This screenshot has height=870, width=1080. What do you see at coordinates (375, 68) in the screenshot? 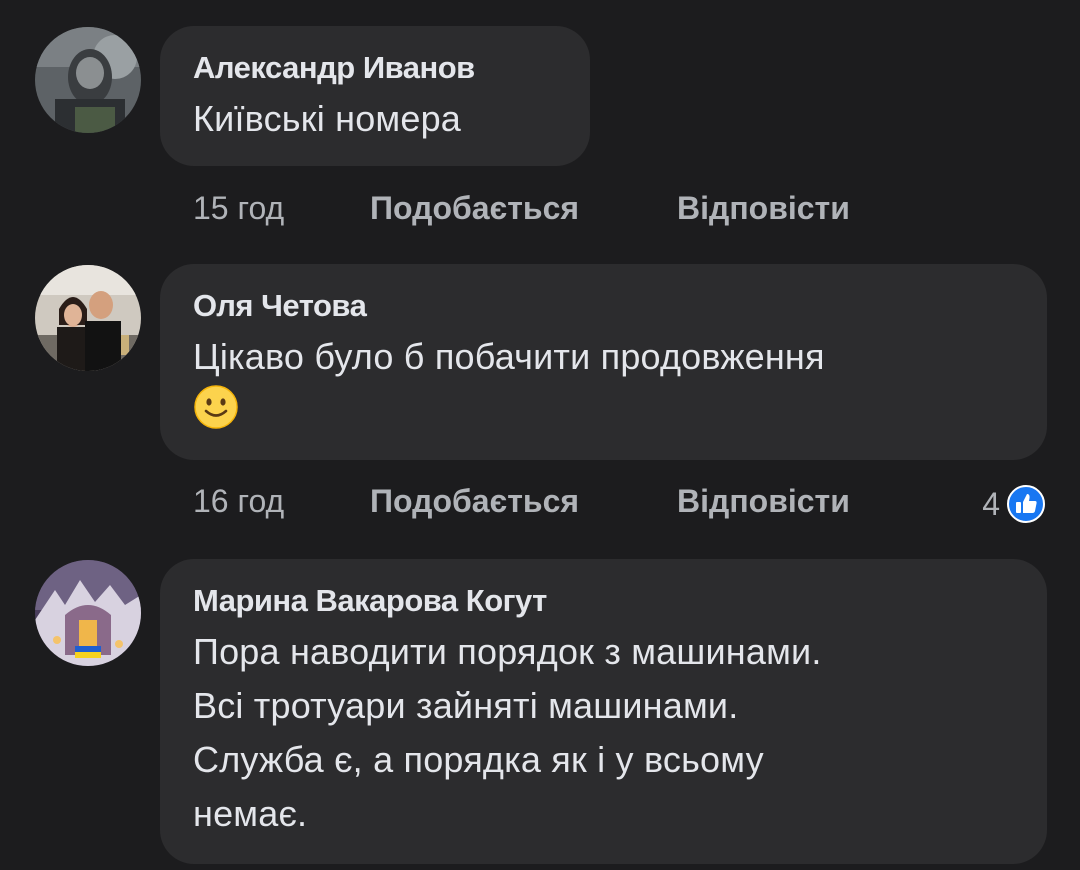
I see `comment-author: Александр Иванов` at bounding box center [375, 68].